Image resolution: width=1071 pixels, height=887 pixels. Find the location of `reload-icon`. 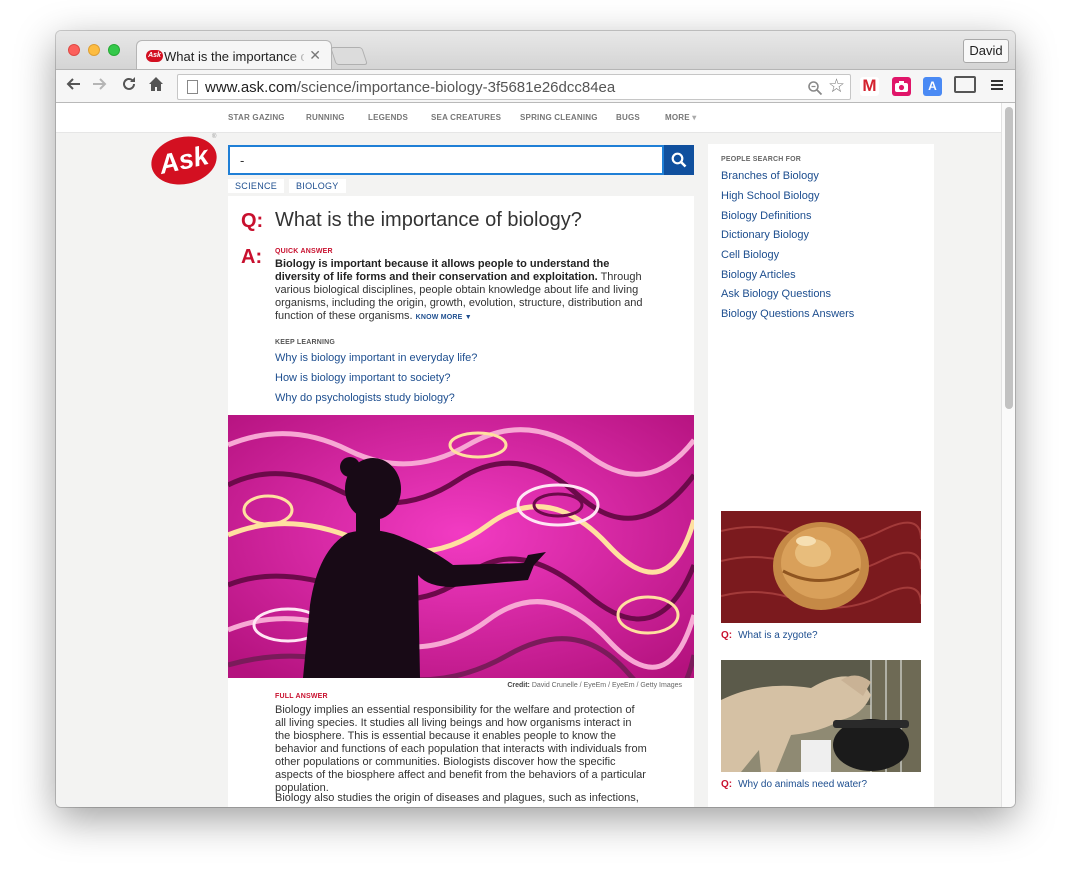

reload-icon is located at coordinates (129, 86).